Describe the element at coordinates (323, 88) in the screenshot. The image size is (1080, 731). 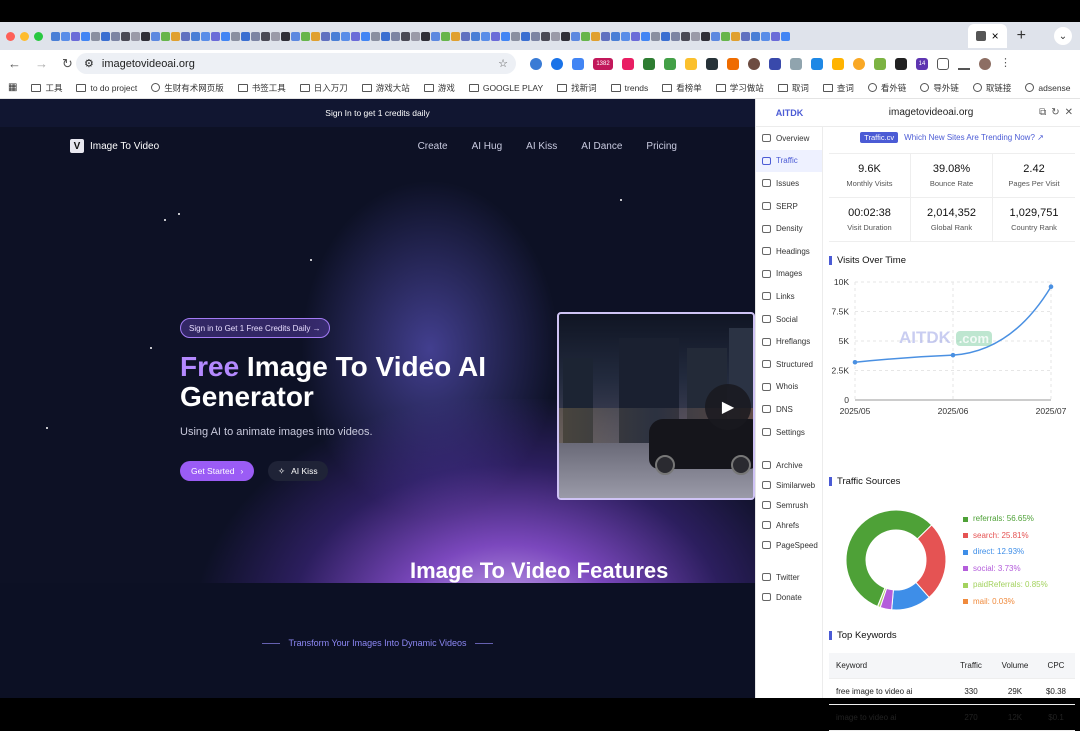
I see `bookmark-item: 日入万刀` at that location.